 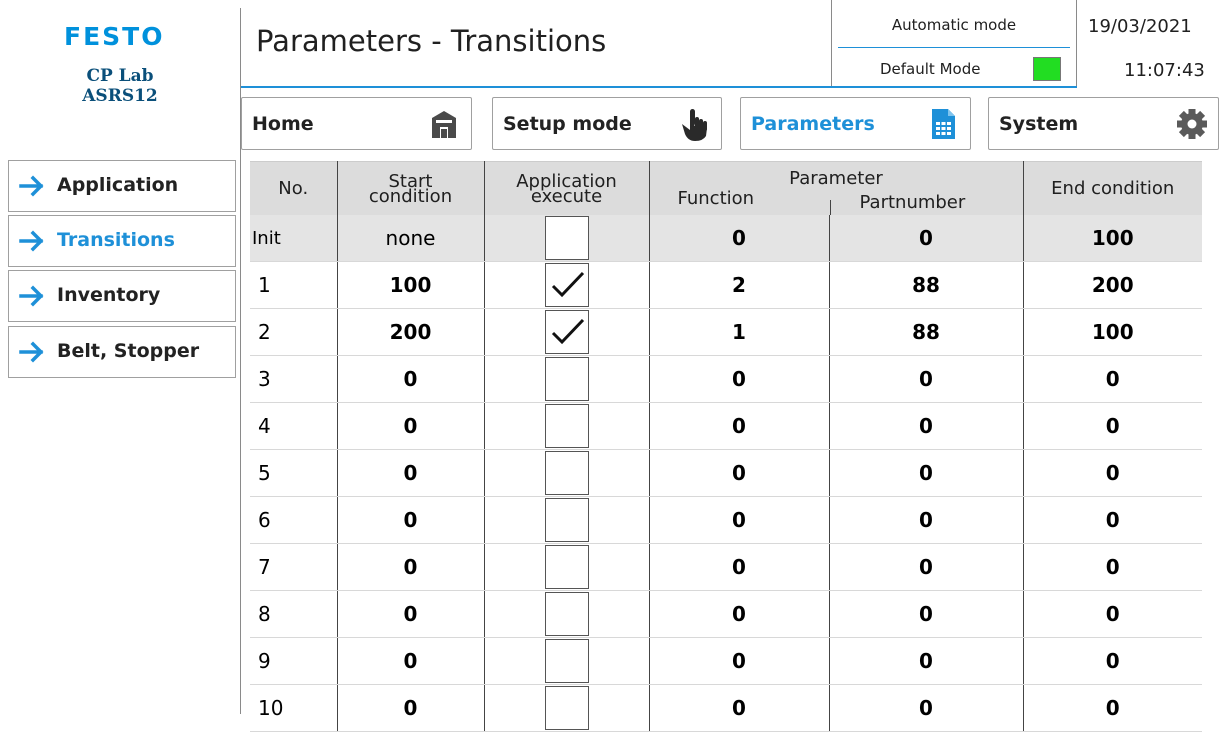 I want to click on table-row: 30000, so click(x=726, y=379).